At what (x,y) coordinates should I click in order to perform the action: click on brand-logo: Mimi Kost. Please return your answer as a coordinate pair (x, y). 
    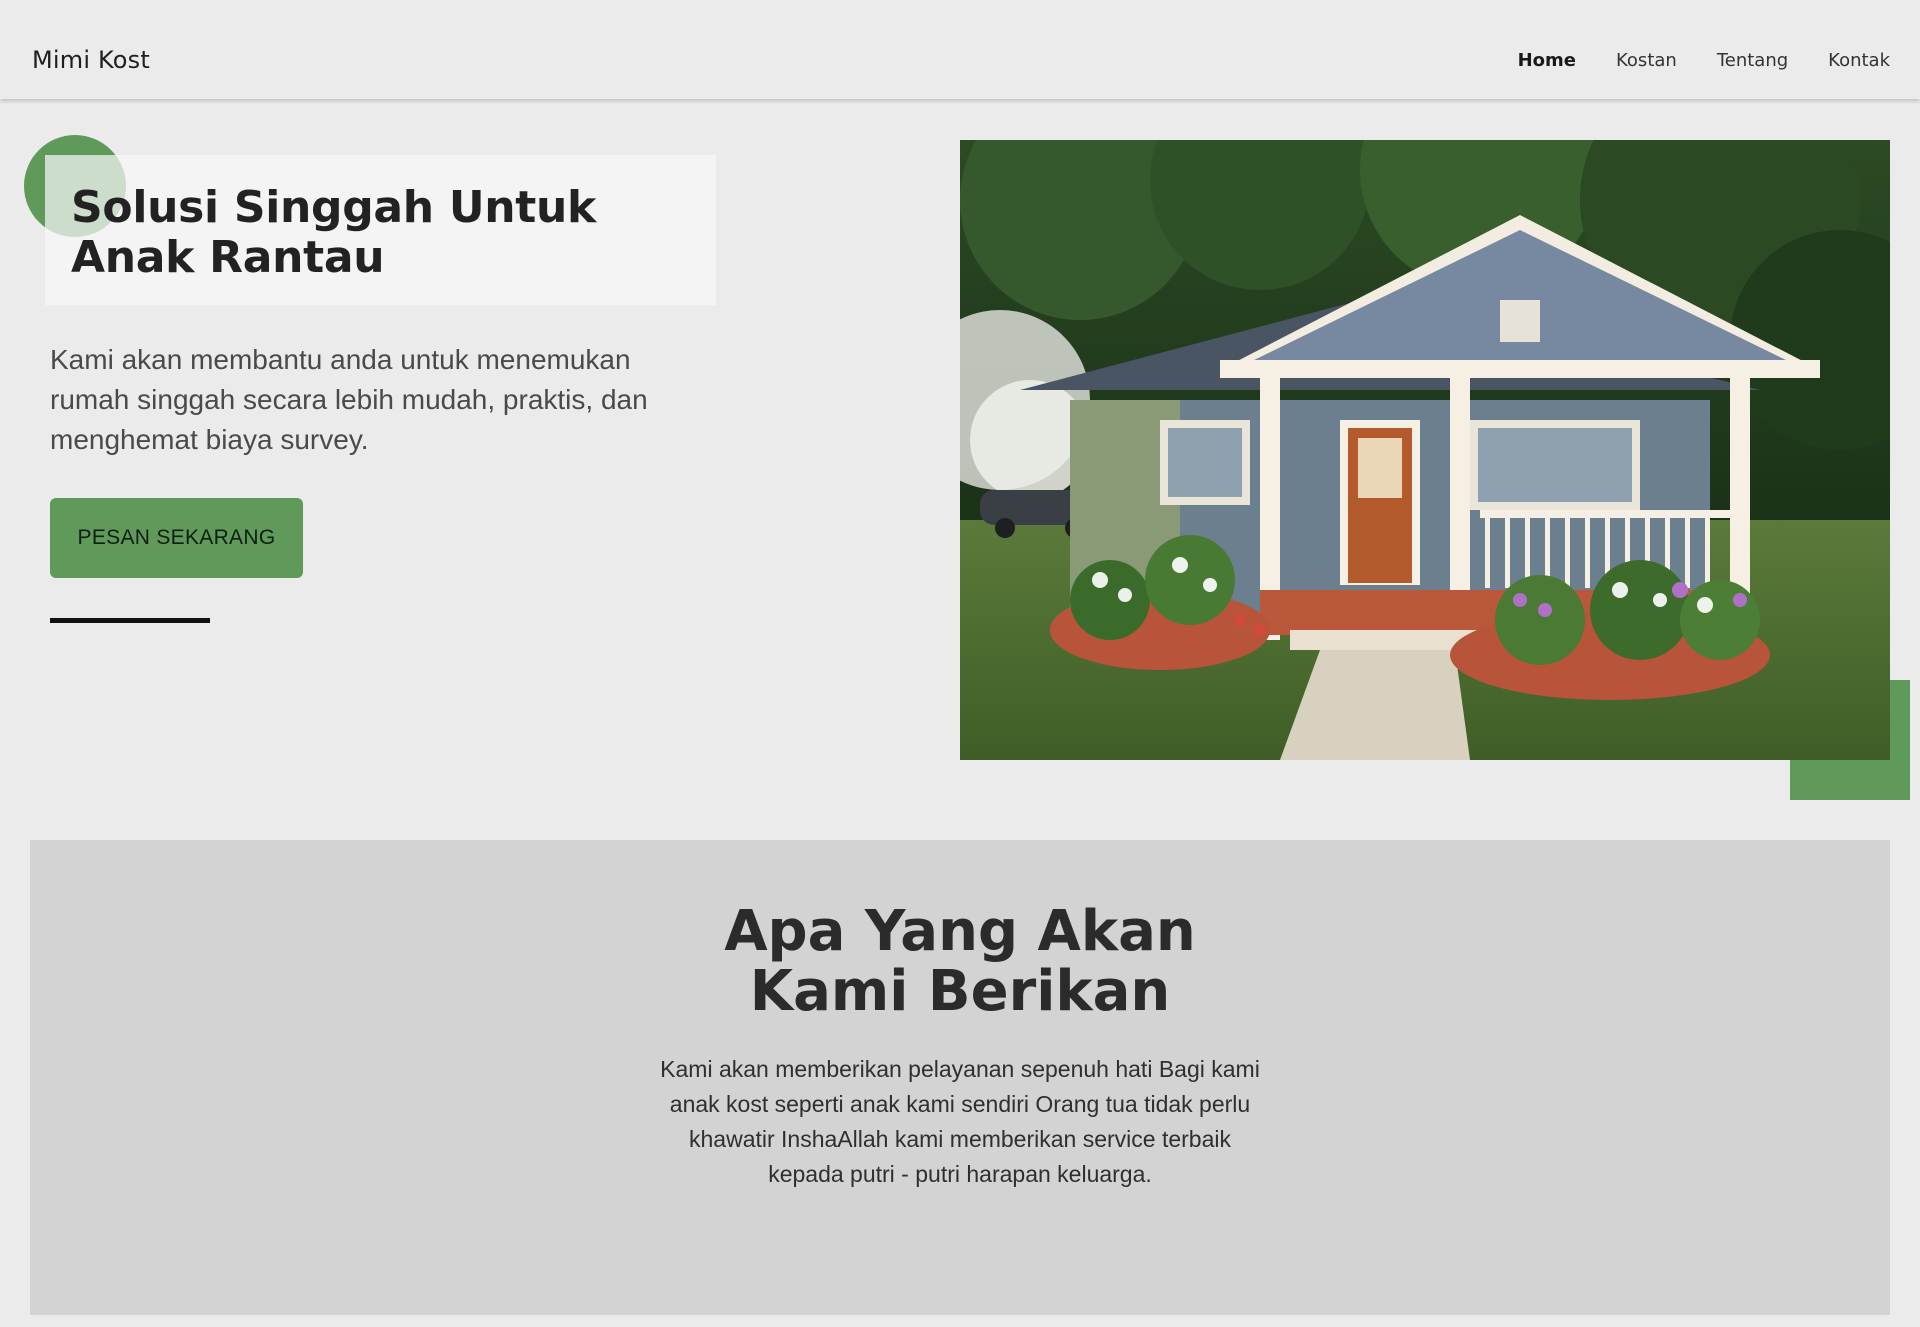
    Looking at the image, I should click on (91, 60).